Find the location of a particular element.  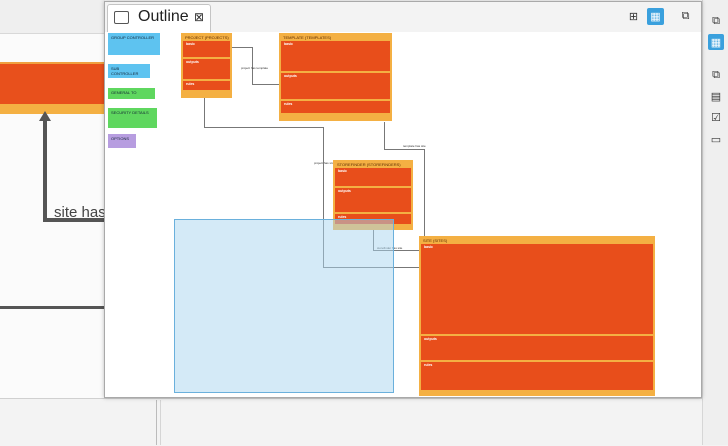

tree-view-icon: ⊞ is located at coordinates (633, 16).